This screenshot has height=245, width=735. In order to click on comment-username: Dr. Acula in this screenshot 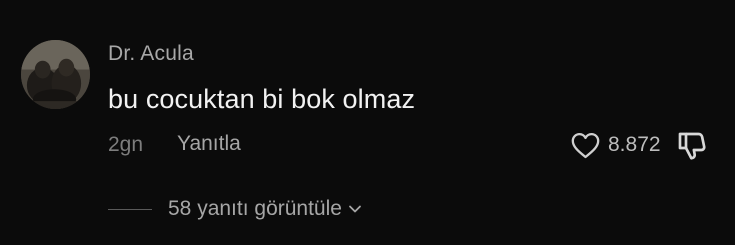, I will do `click(151, 54)`.